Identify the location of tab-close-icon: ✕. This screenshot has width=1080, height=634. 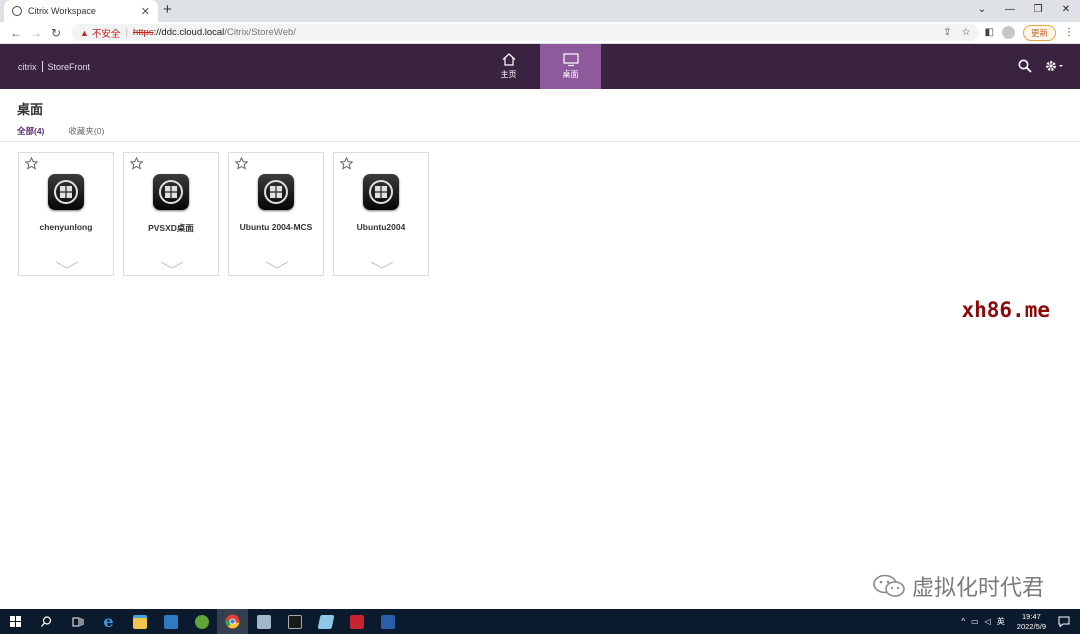
(145, 11).